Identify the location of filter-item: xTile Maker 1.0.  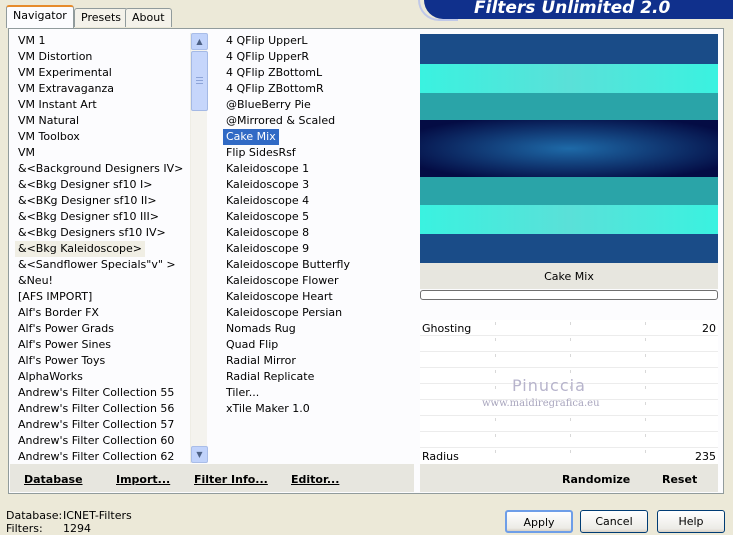
(268, 408).